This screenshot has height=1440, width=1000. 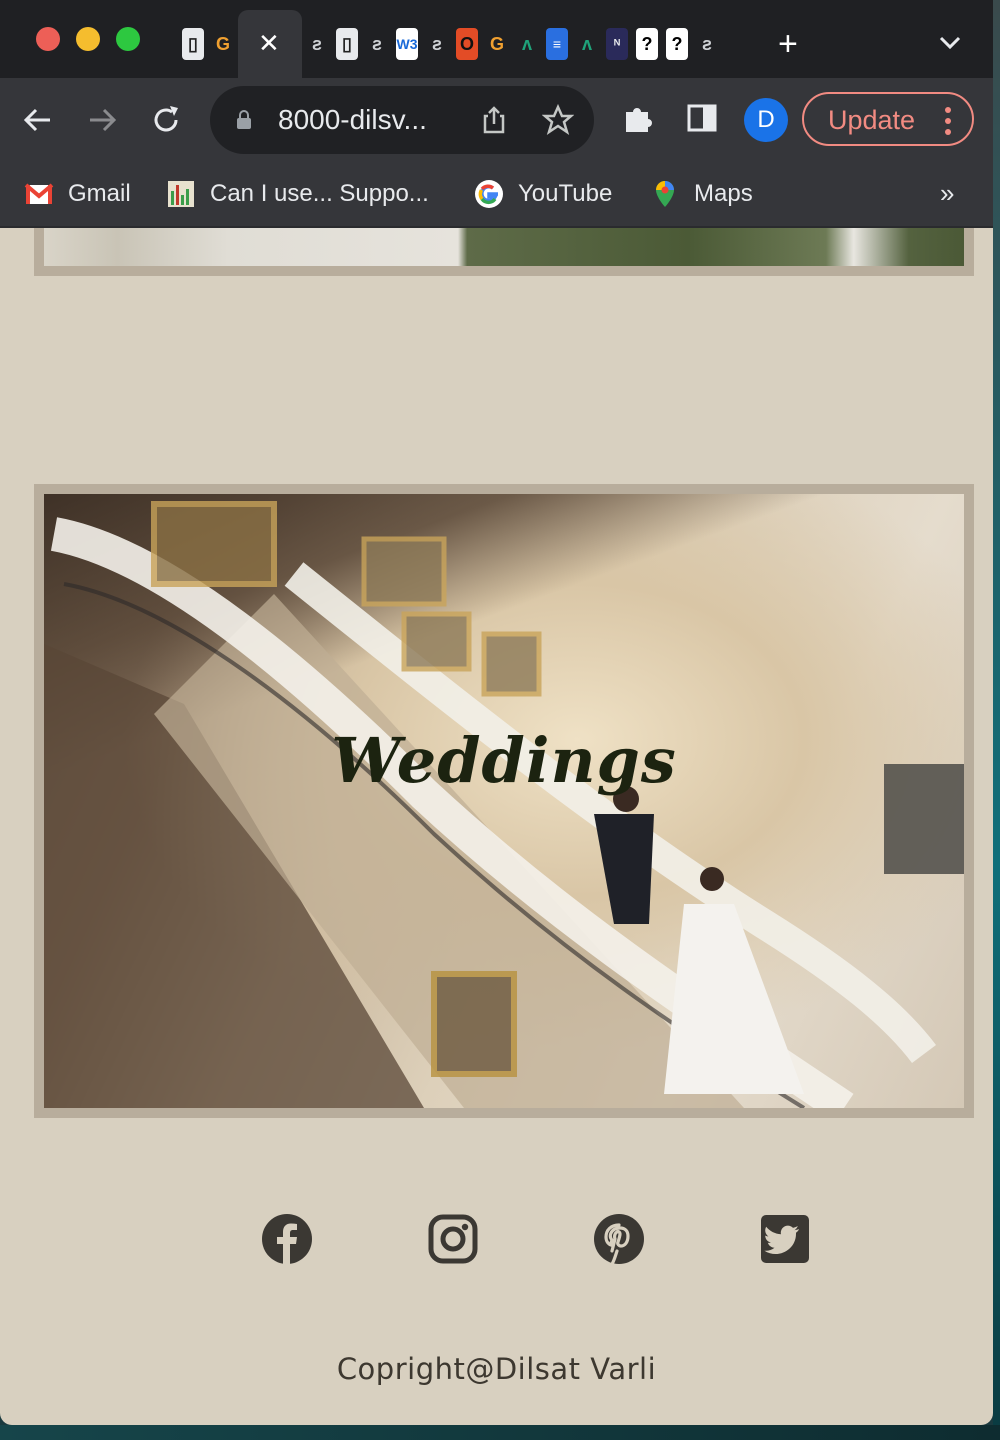 What do you see at coordinates (166, 120) in the screenshot?
I see `reload-icon` at bounding box center [166, 120].